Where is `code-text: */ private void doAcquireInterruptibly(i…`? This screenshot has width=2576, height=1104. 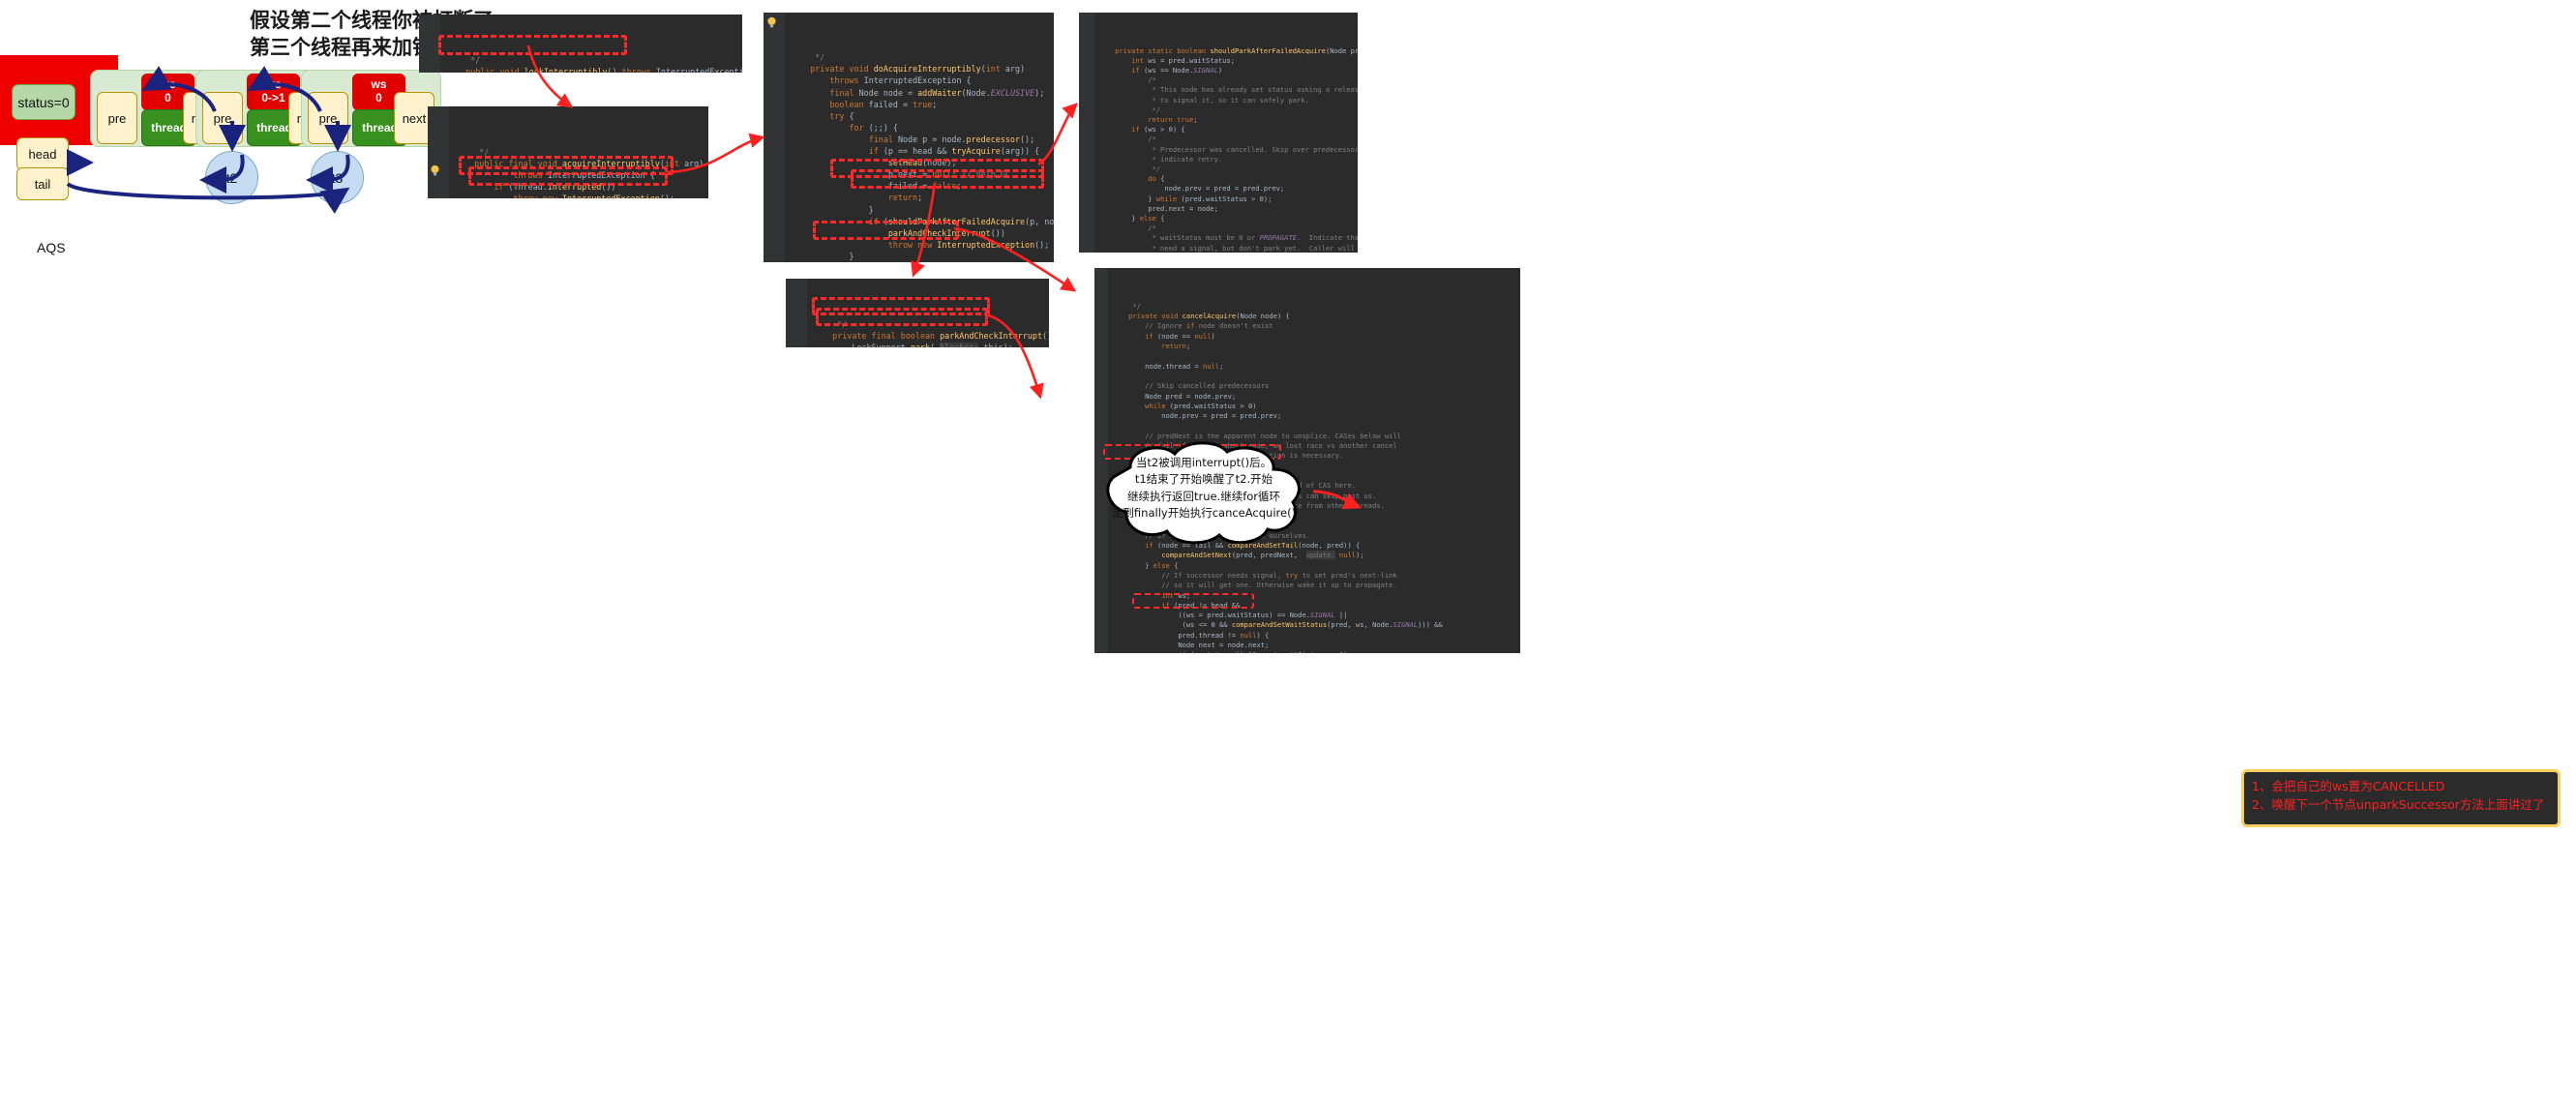 code-text: */ private void doAcquireInterruptibly(i… is located at coordinates (922, 156).